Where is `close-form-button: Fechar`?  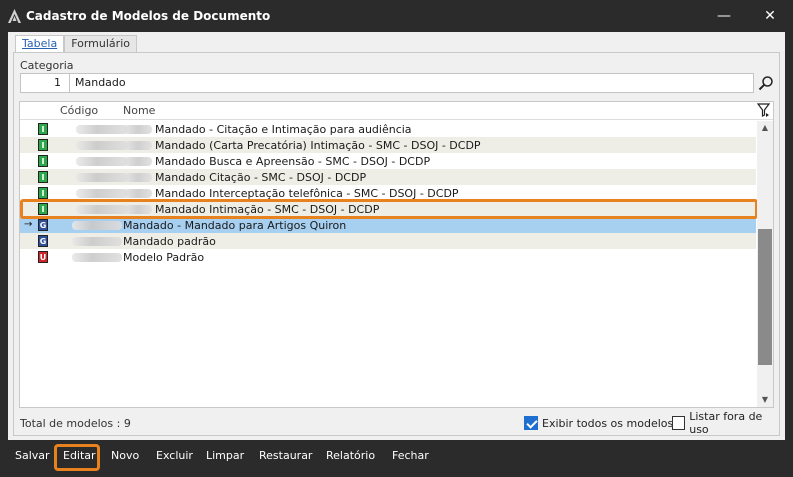
close-form-button: Fechar is located at coordinates (410, 456).